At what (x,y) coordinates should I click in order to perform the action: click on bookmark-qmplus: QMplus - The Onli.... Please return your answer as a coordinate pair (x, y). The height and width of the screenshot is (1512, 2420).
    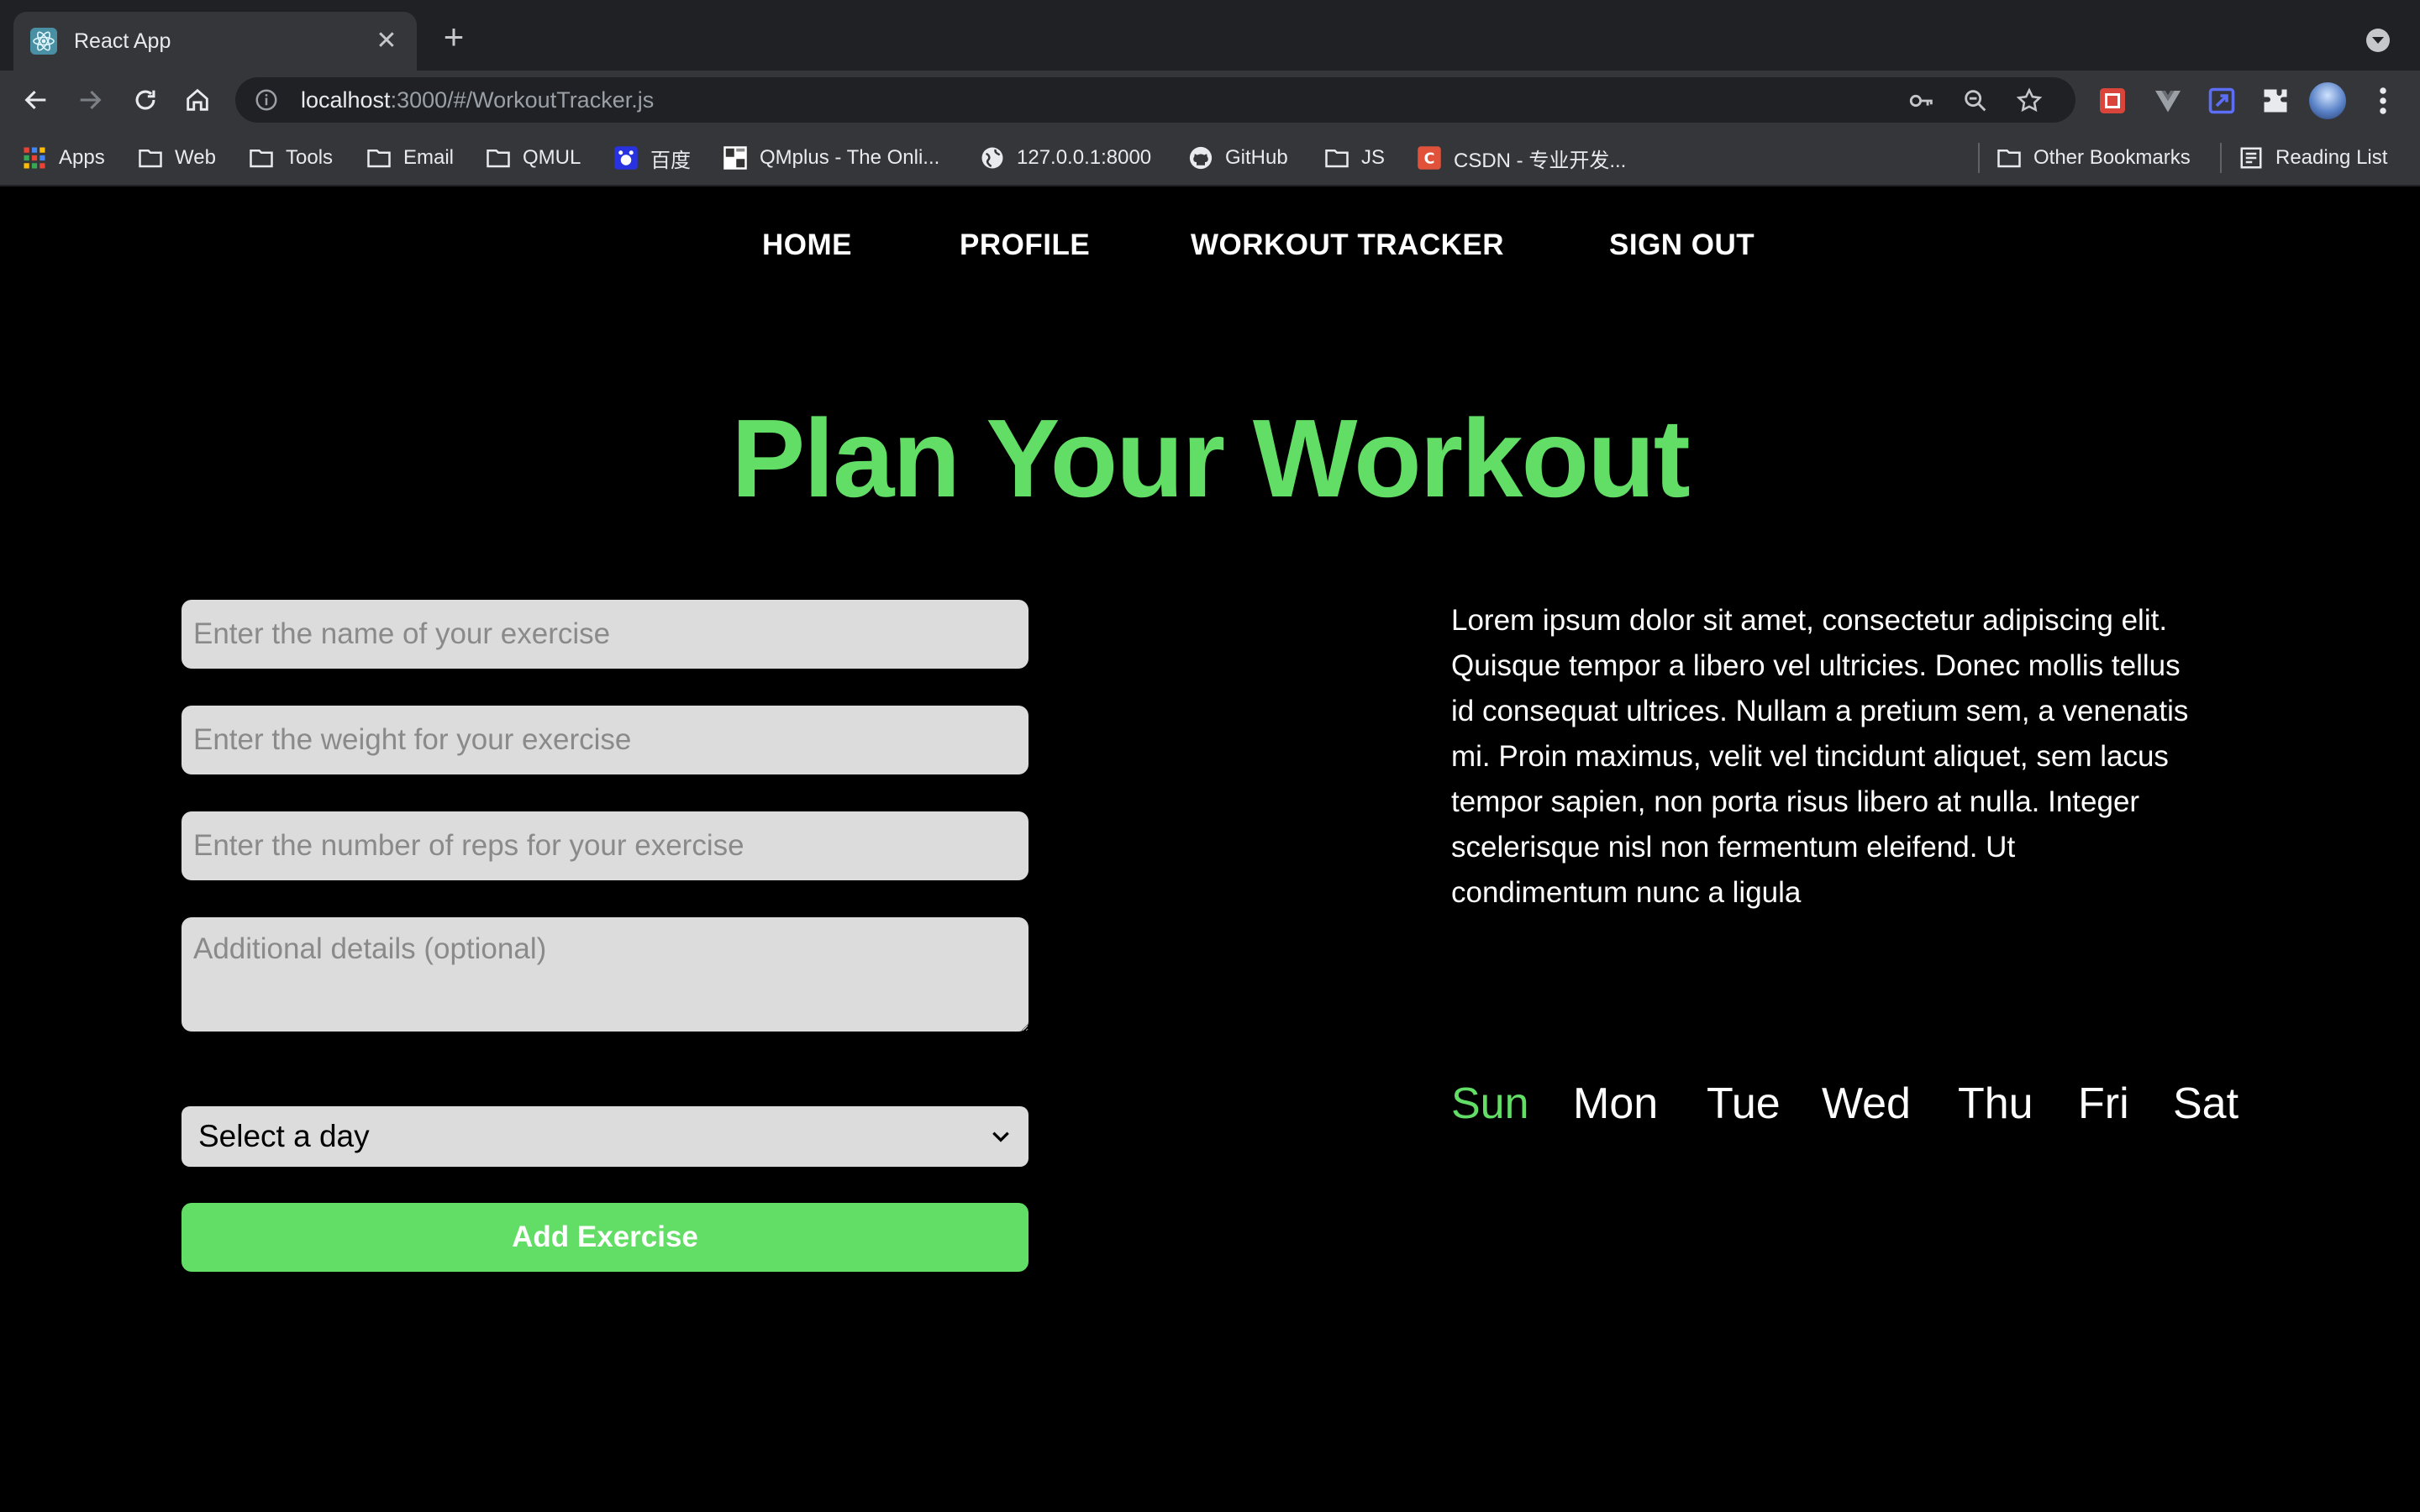
    Looking at the image, I should click on (831, 158).